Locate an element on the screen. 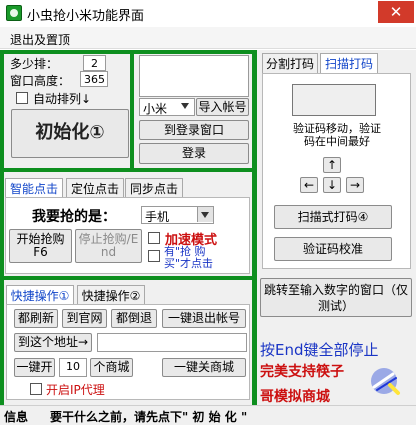  scan-captcha-button: 扫描式打码④ is located at coordinates (333, 217).